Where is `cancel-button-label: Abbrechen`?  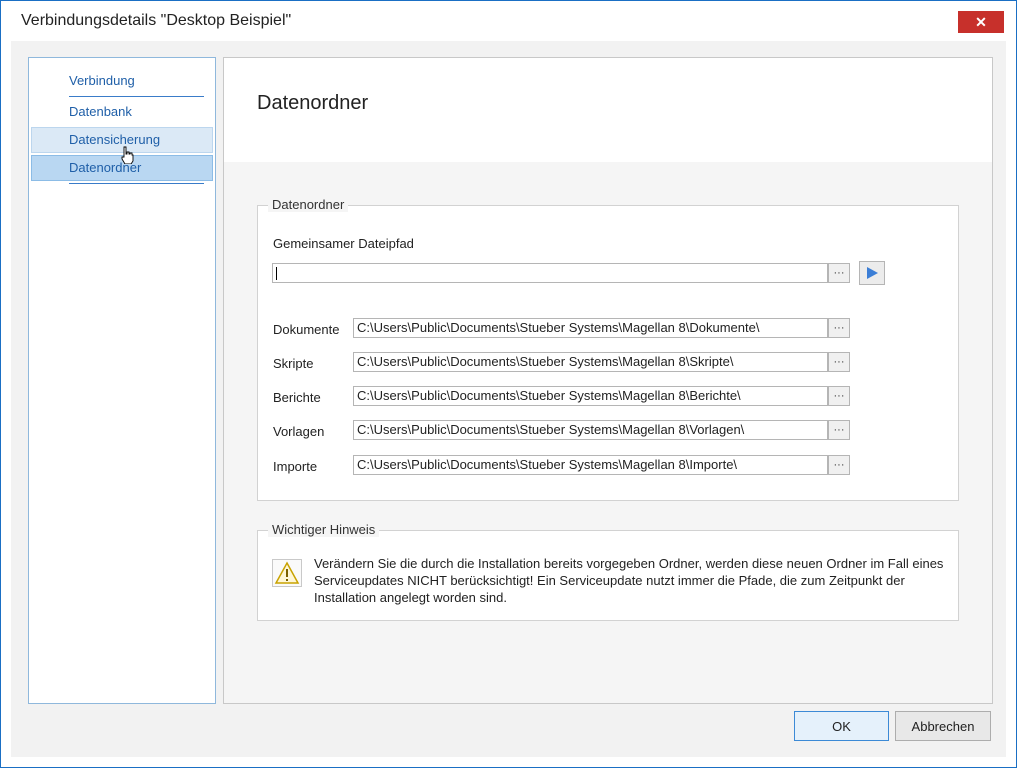 cancel-button-label: Abbrechen is located at coordinates (943, 726).